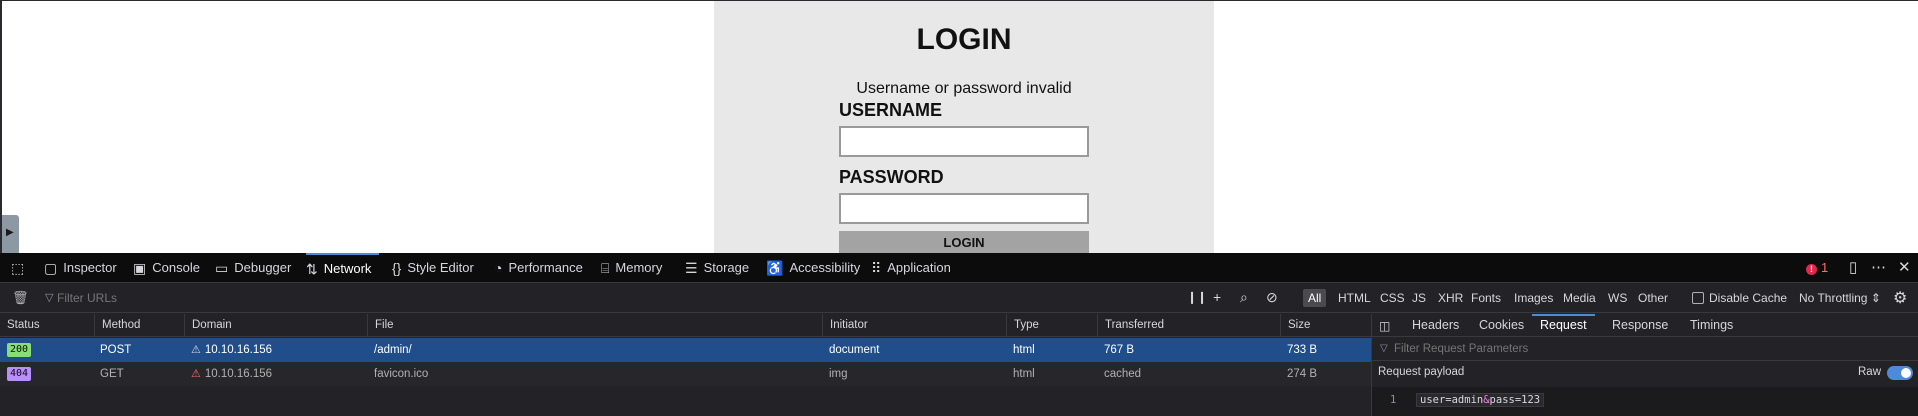  What do you see at coordinates (253, 268) in the screenshot?
I see `tab-debugger: ▭ Debugger` at bounding box center [253, 268].